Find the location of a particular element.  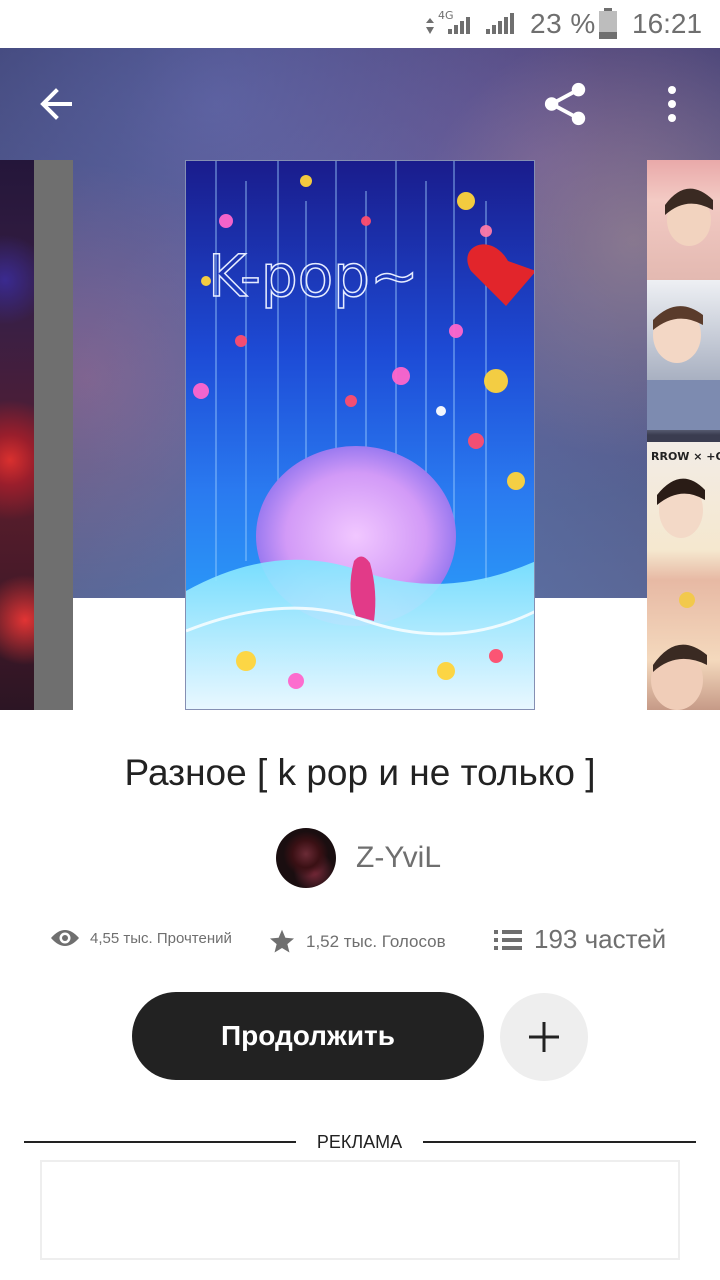

battery-icon is located at coordinates (608, 23).